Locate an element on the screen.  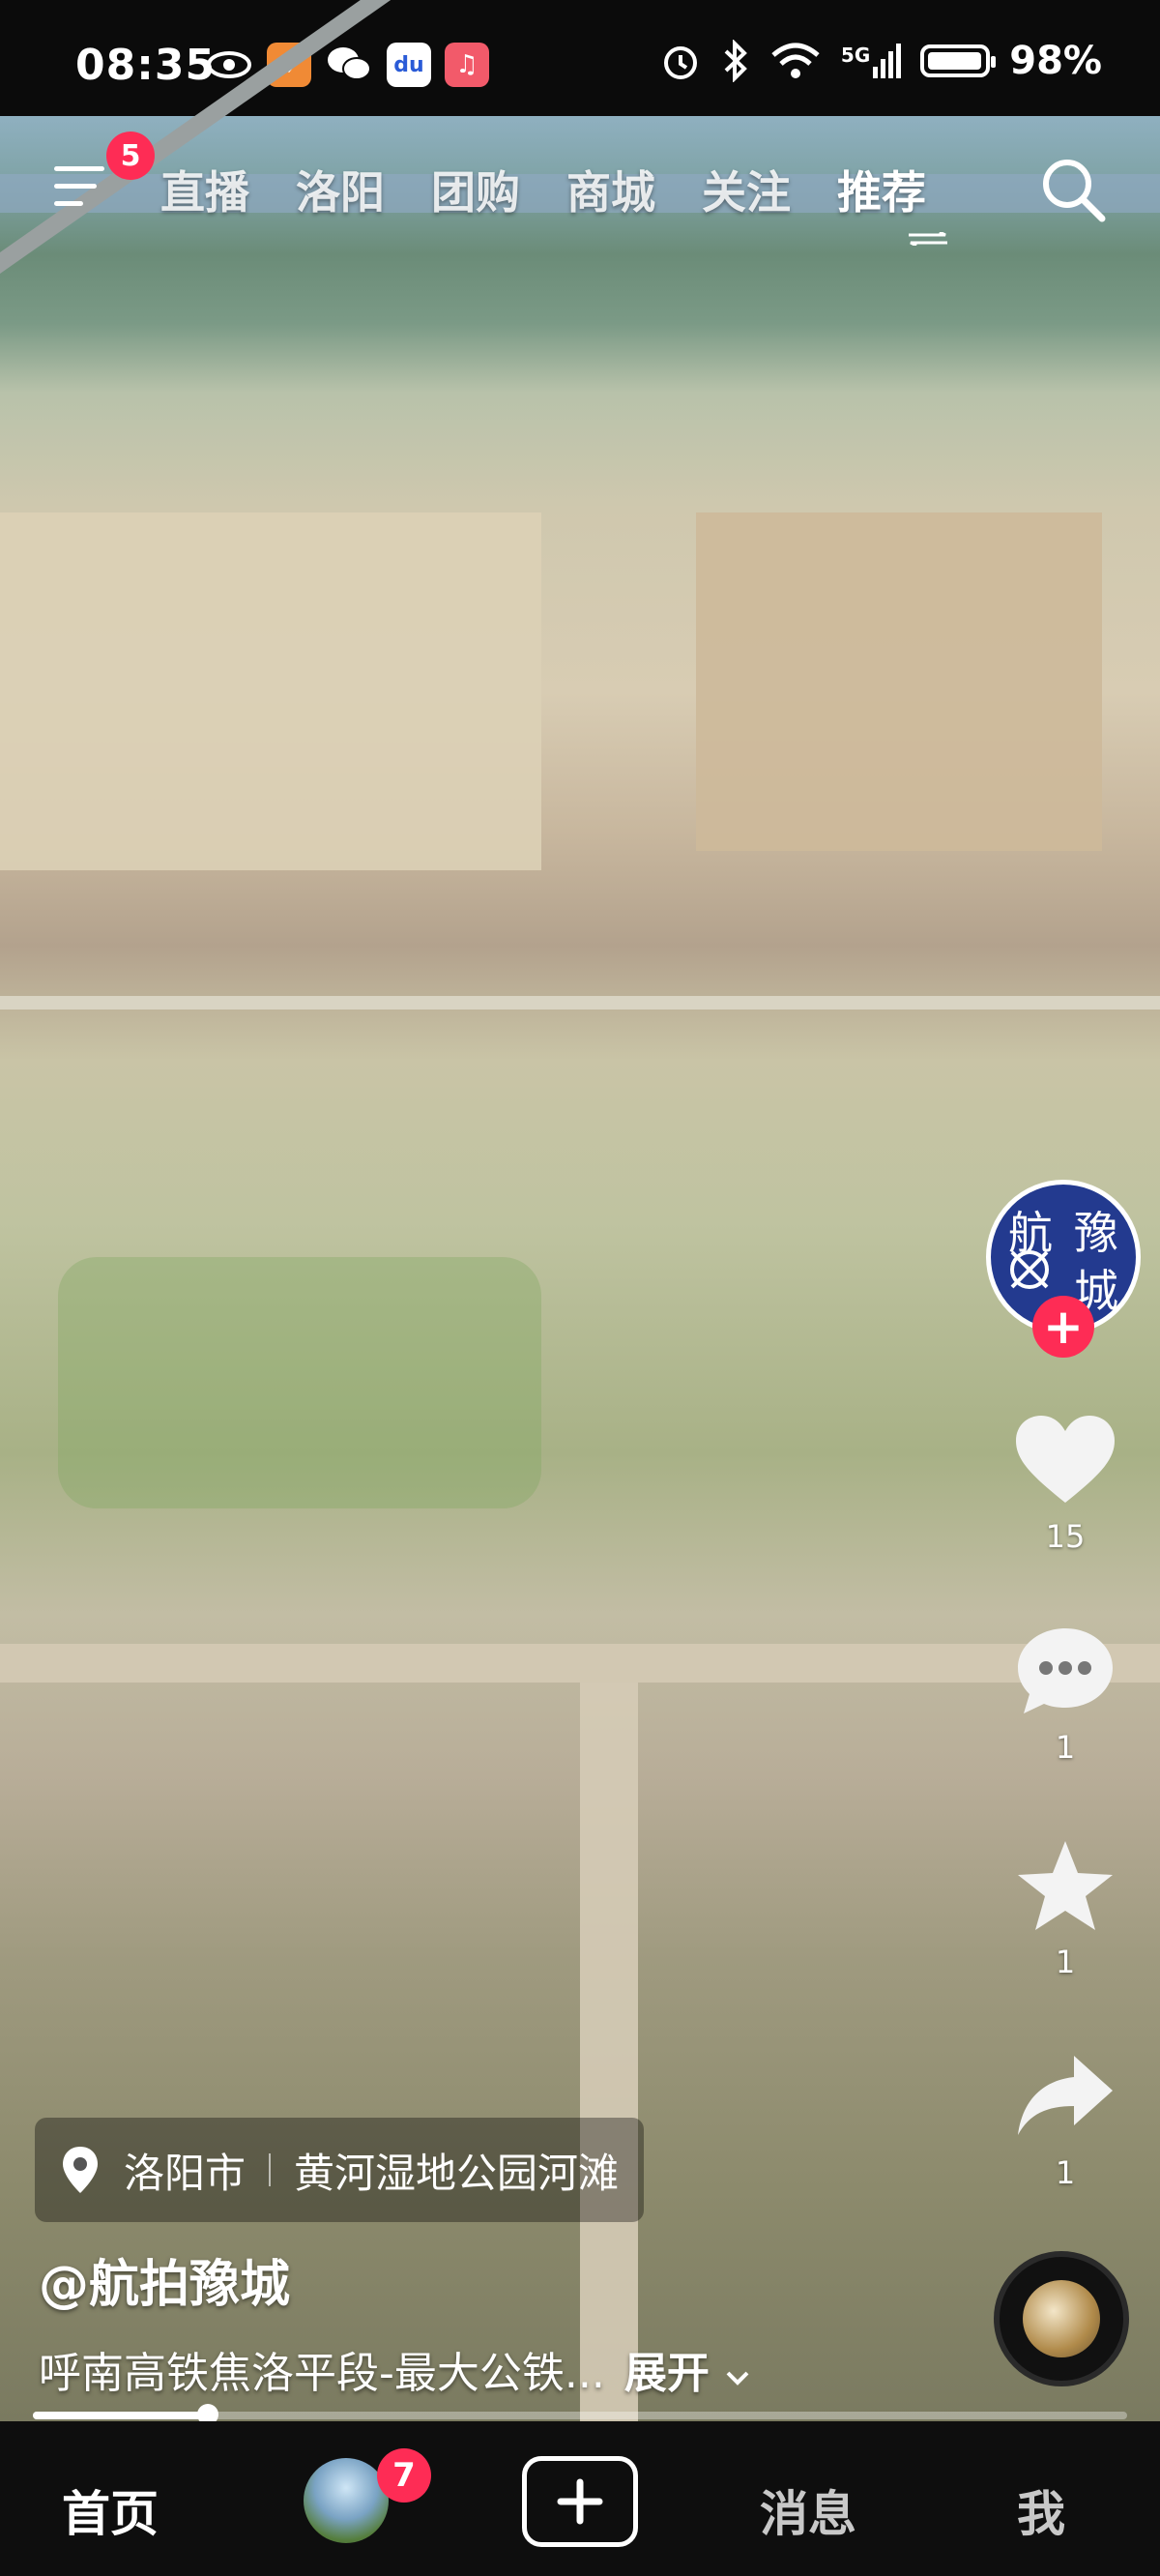
star-icon is located at coordinates (1065, 1885).